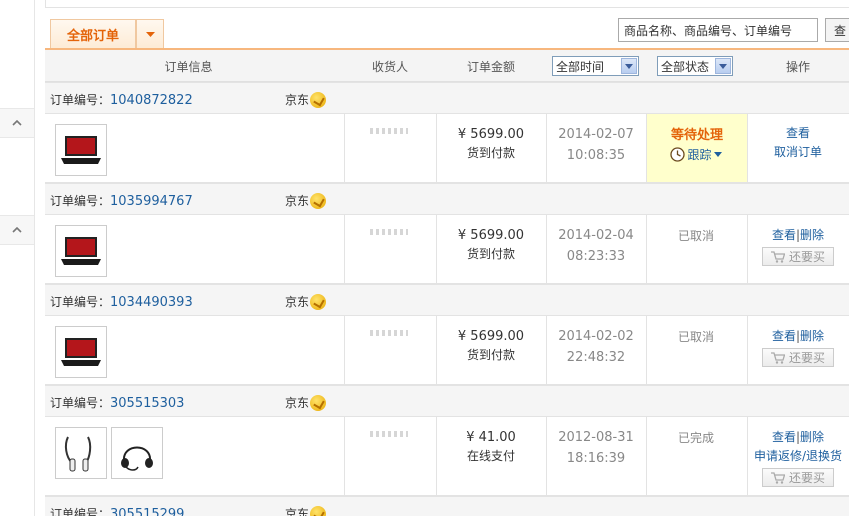  Describe the element at coordinates (596, 256) in the screenshot. I see `order-clock-time: 08:23:33` at that location.